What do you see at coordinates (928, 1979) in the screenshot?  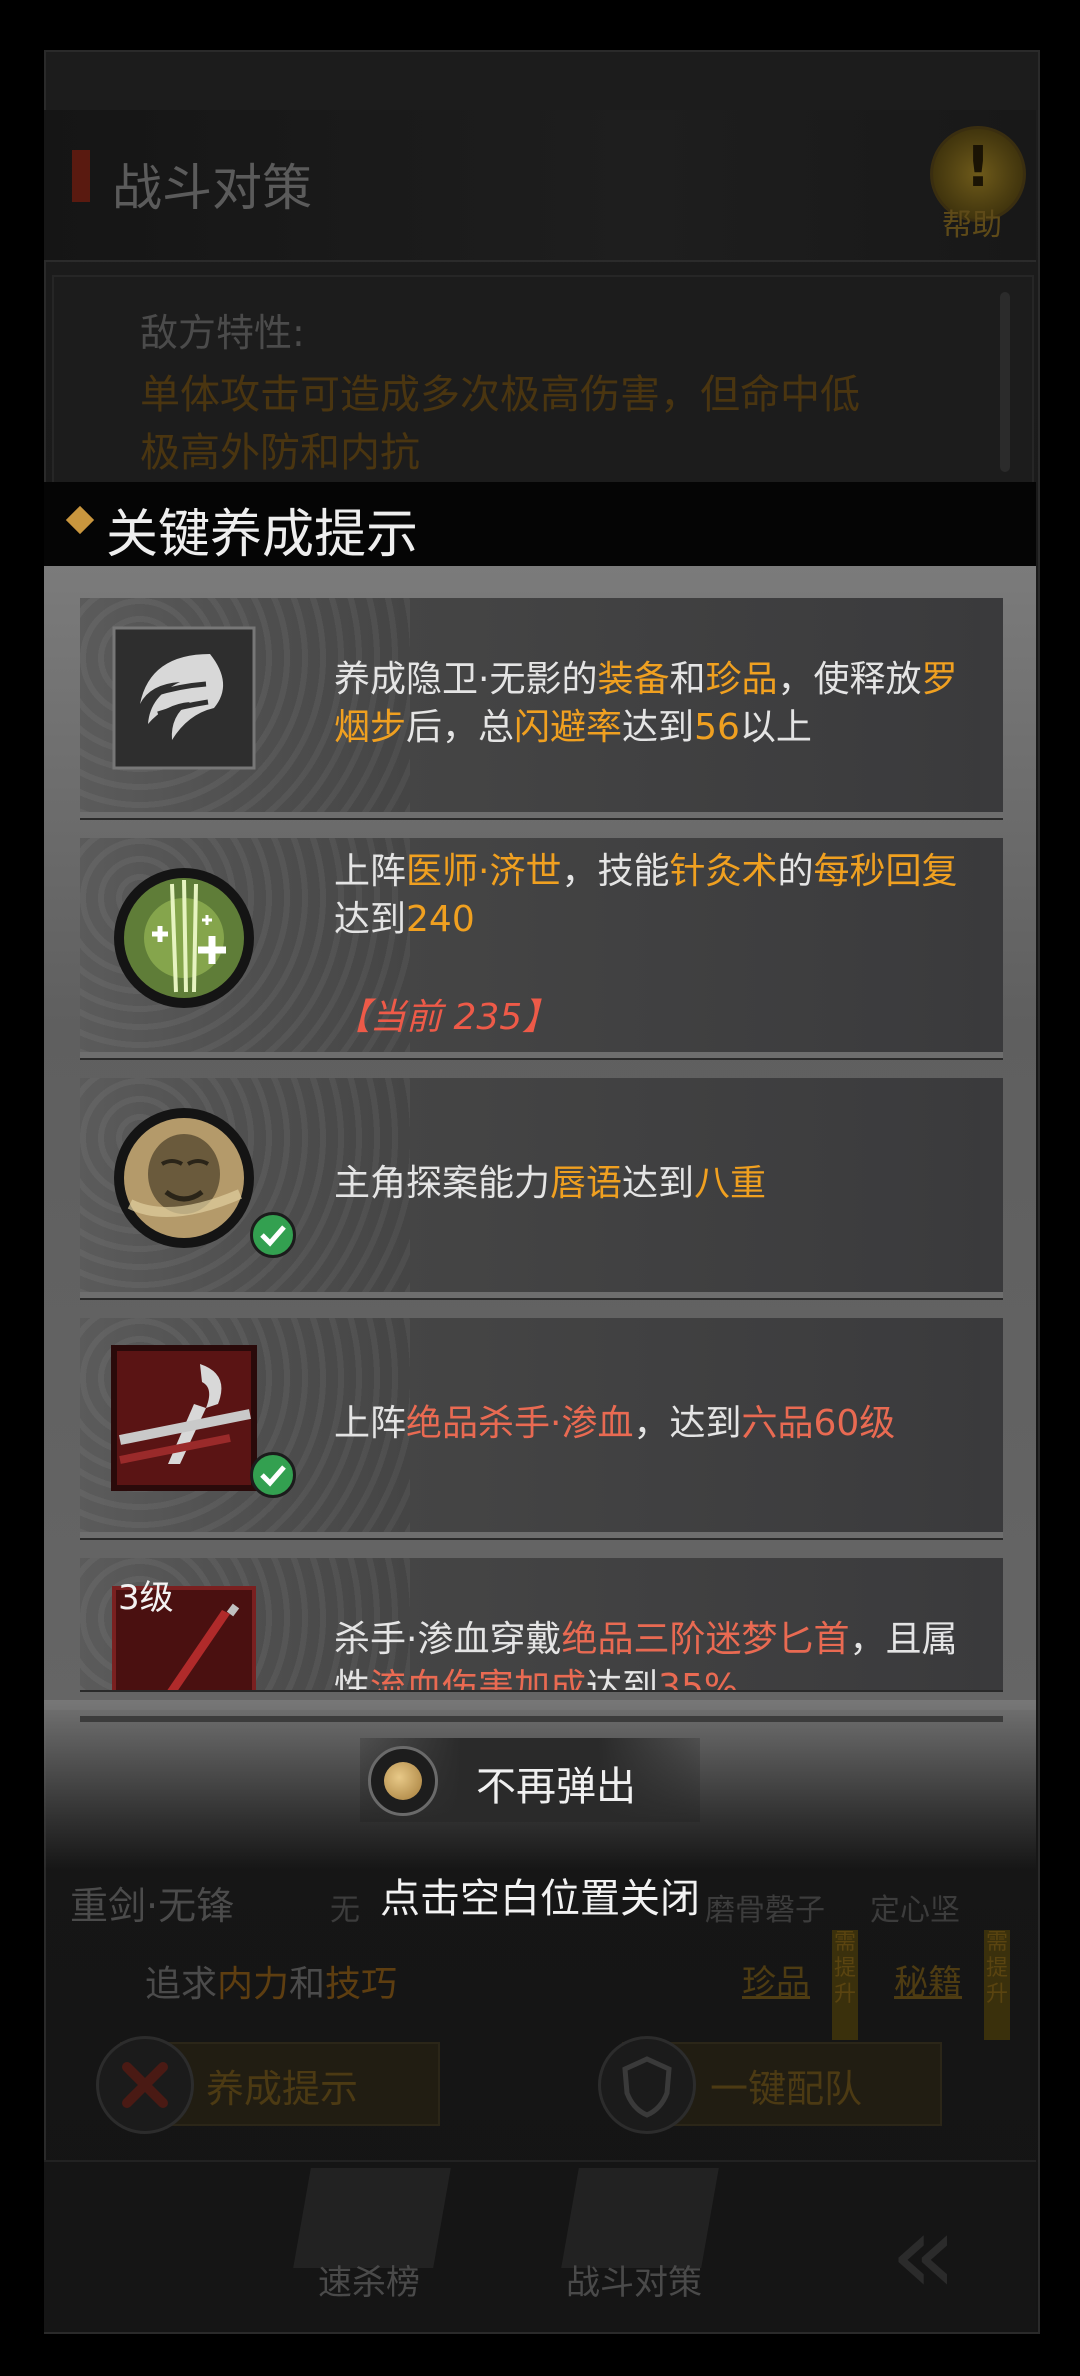 I see `manual-link: 秘籍` at bounding box center [928, 1979].